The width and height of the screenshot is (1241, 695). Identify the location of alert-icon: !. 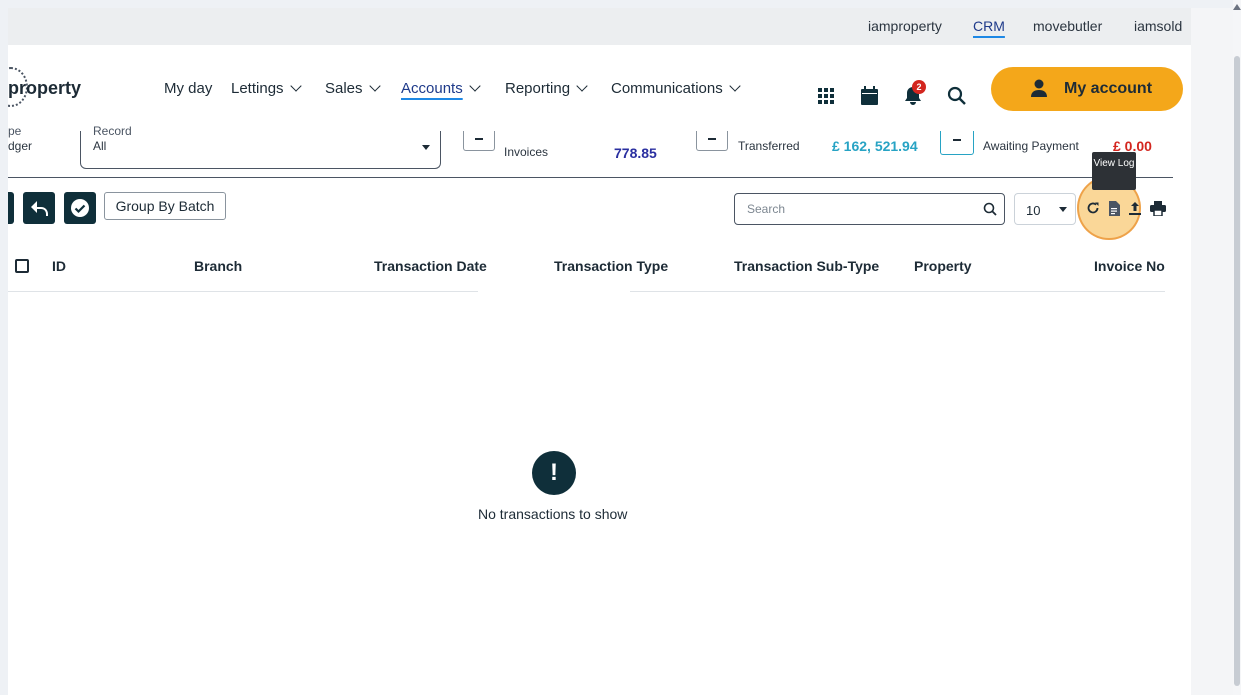
(554, 473).